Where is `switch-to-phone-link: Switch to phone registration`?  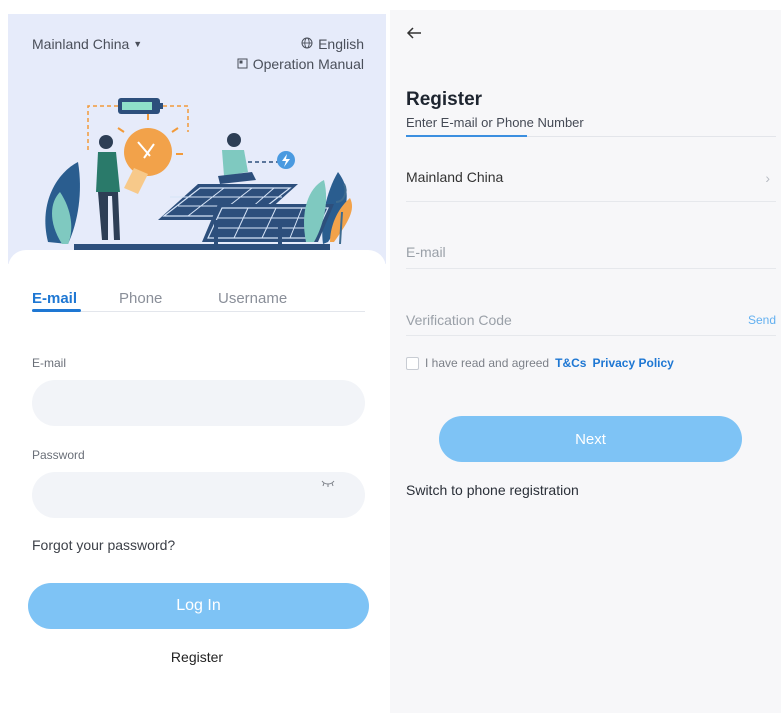 switch-to-phone-link: Switch to phone registration is located at coordinates (492, 490).